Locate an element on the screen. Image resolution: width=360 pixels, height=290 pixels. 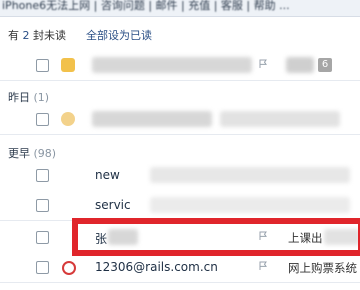
mail-row: 6 is located at coordinates (180, 65).